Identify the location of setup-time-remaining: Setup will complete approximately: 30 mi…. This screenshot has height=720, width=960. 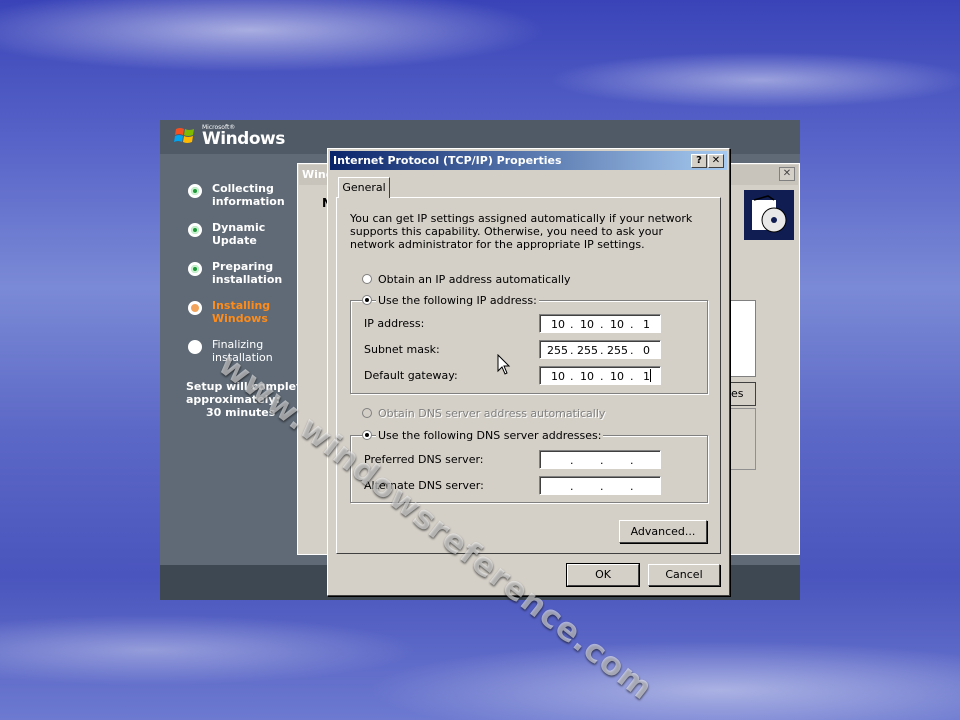
(247, 399).